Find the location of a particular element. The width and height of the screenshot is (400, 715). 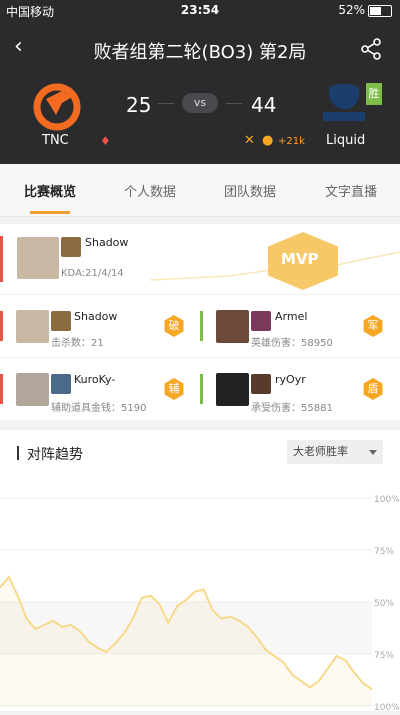

team-left-name: TNC is located at coordinates (55, 140).